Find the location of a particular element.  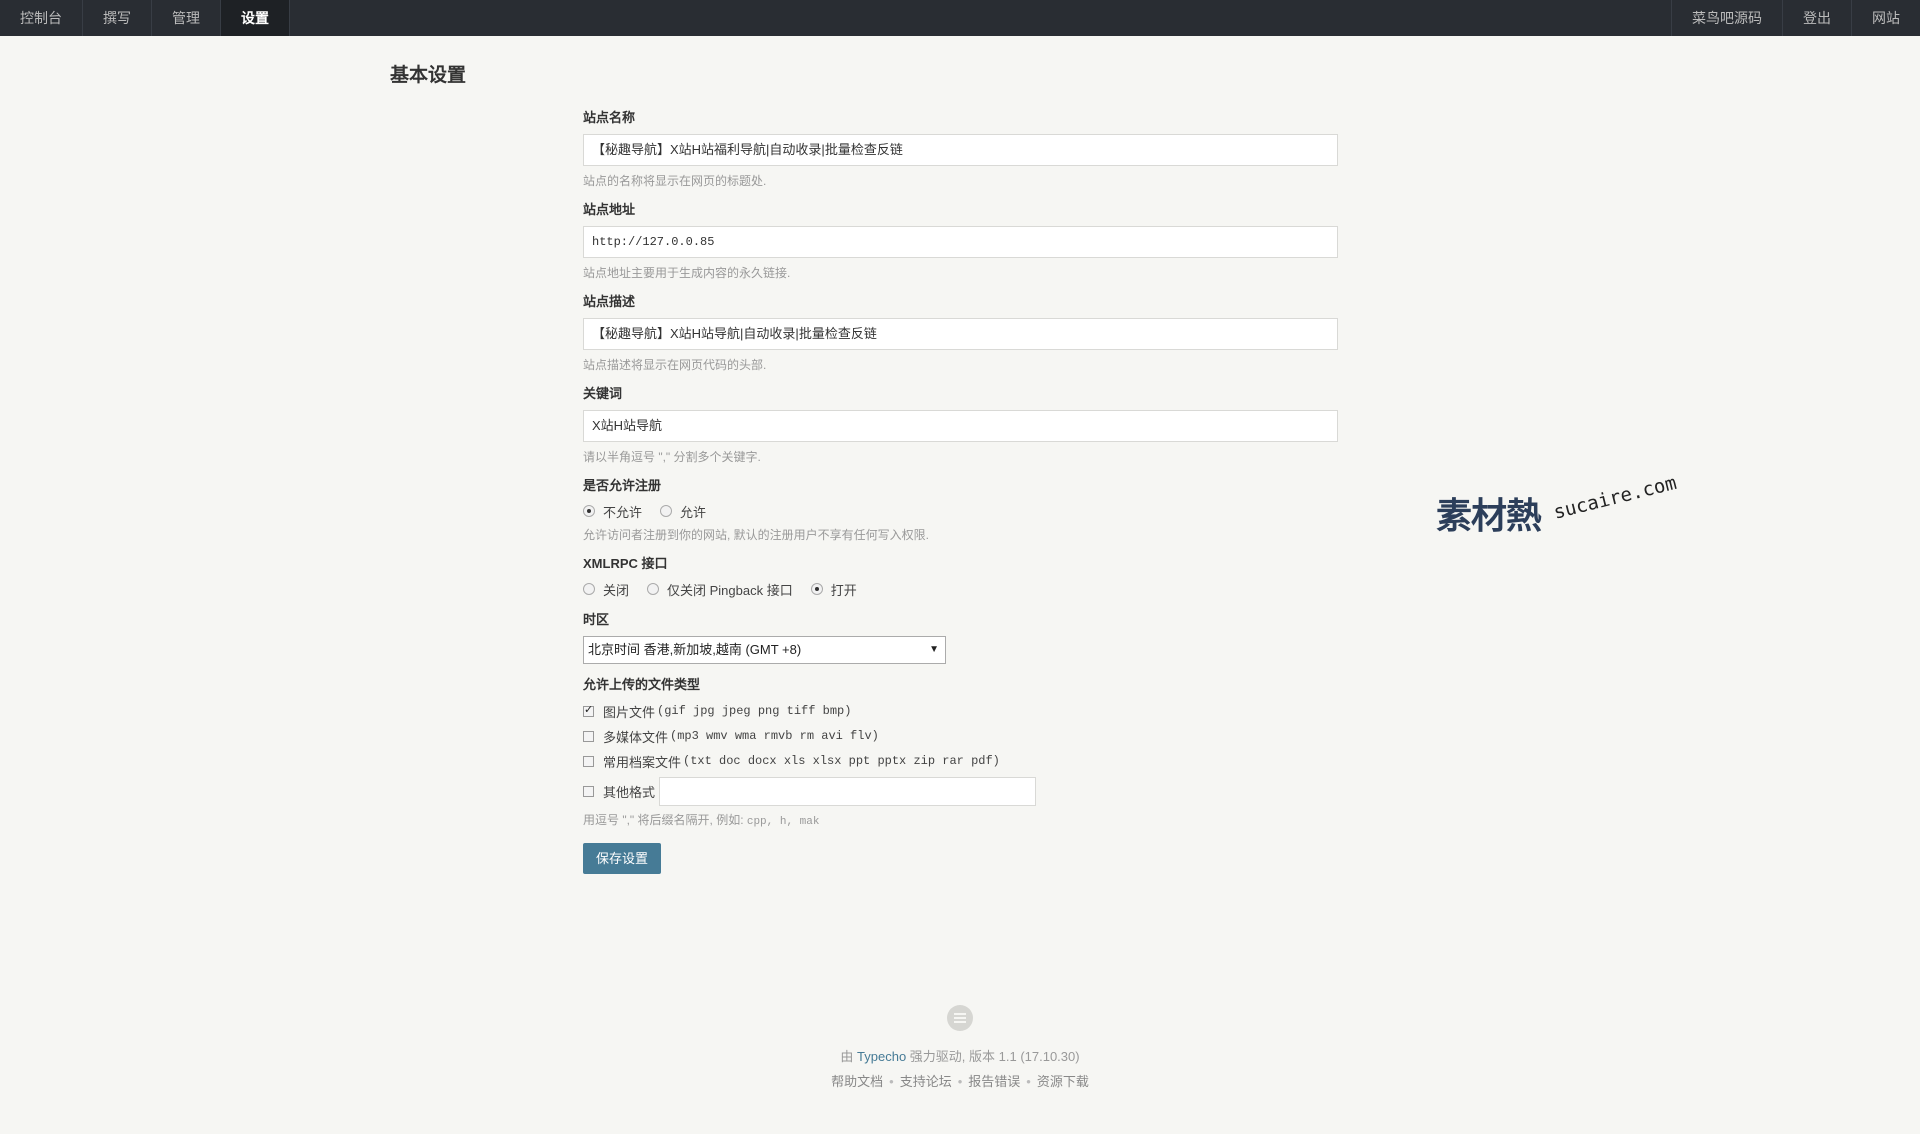

site-url-input: http://127.0.0.85 is located at coordinates (960, 242).